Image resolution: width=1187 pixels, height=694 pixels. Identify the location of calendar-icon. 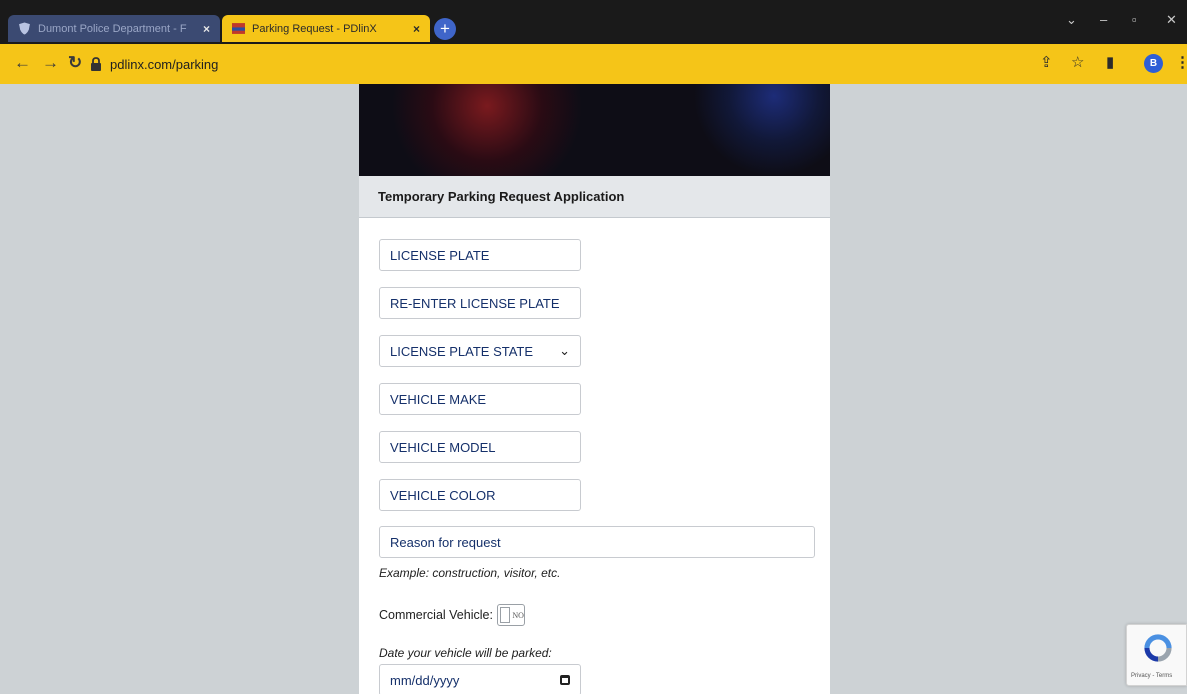
(565, 680).